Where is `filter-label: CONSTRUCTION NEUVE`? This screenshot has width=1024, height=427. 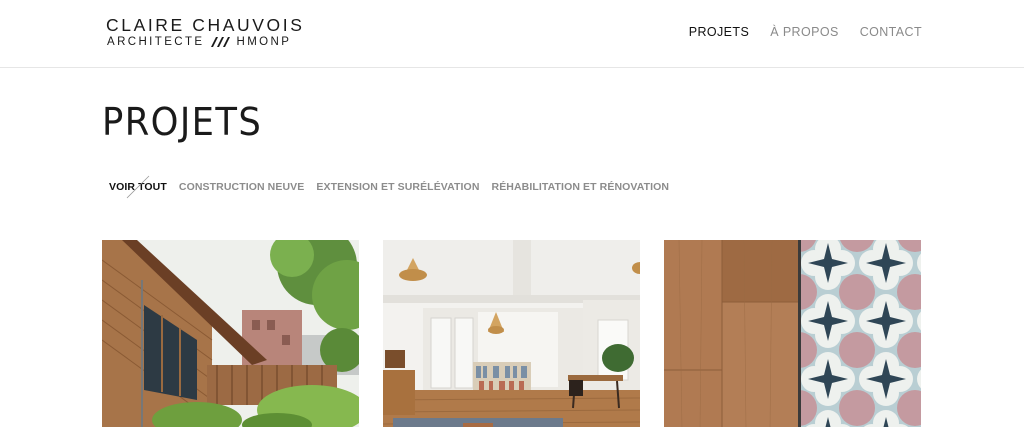 filter-label: CONSTRUCTION NEUVE is located at coordinates (241, 187).